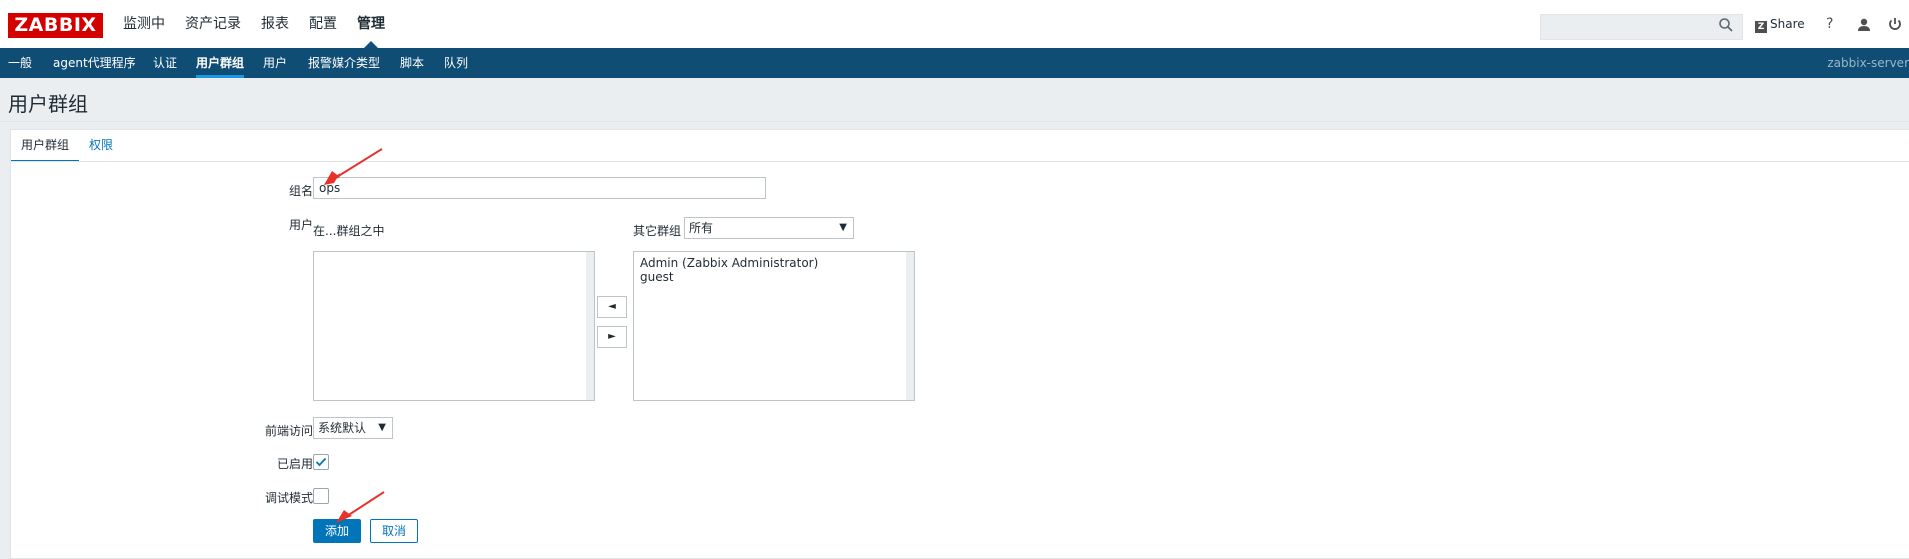 Image resolution: width=1909 pixels, height=559 pixels. I want to click on main-menu: 监测中 资产记录 报表 配置 管理, so click(254, 24).